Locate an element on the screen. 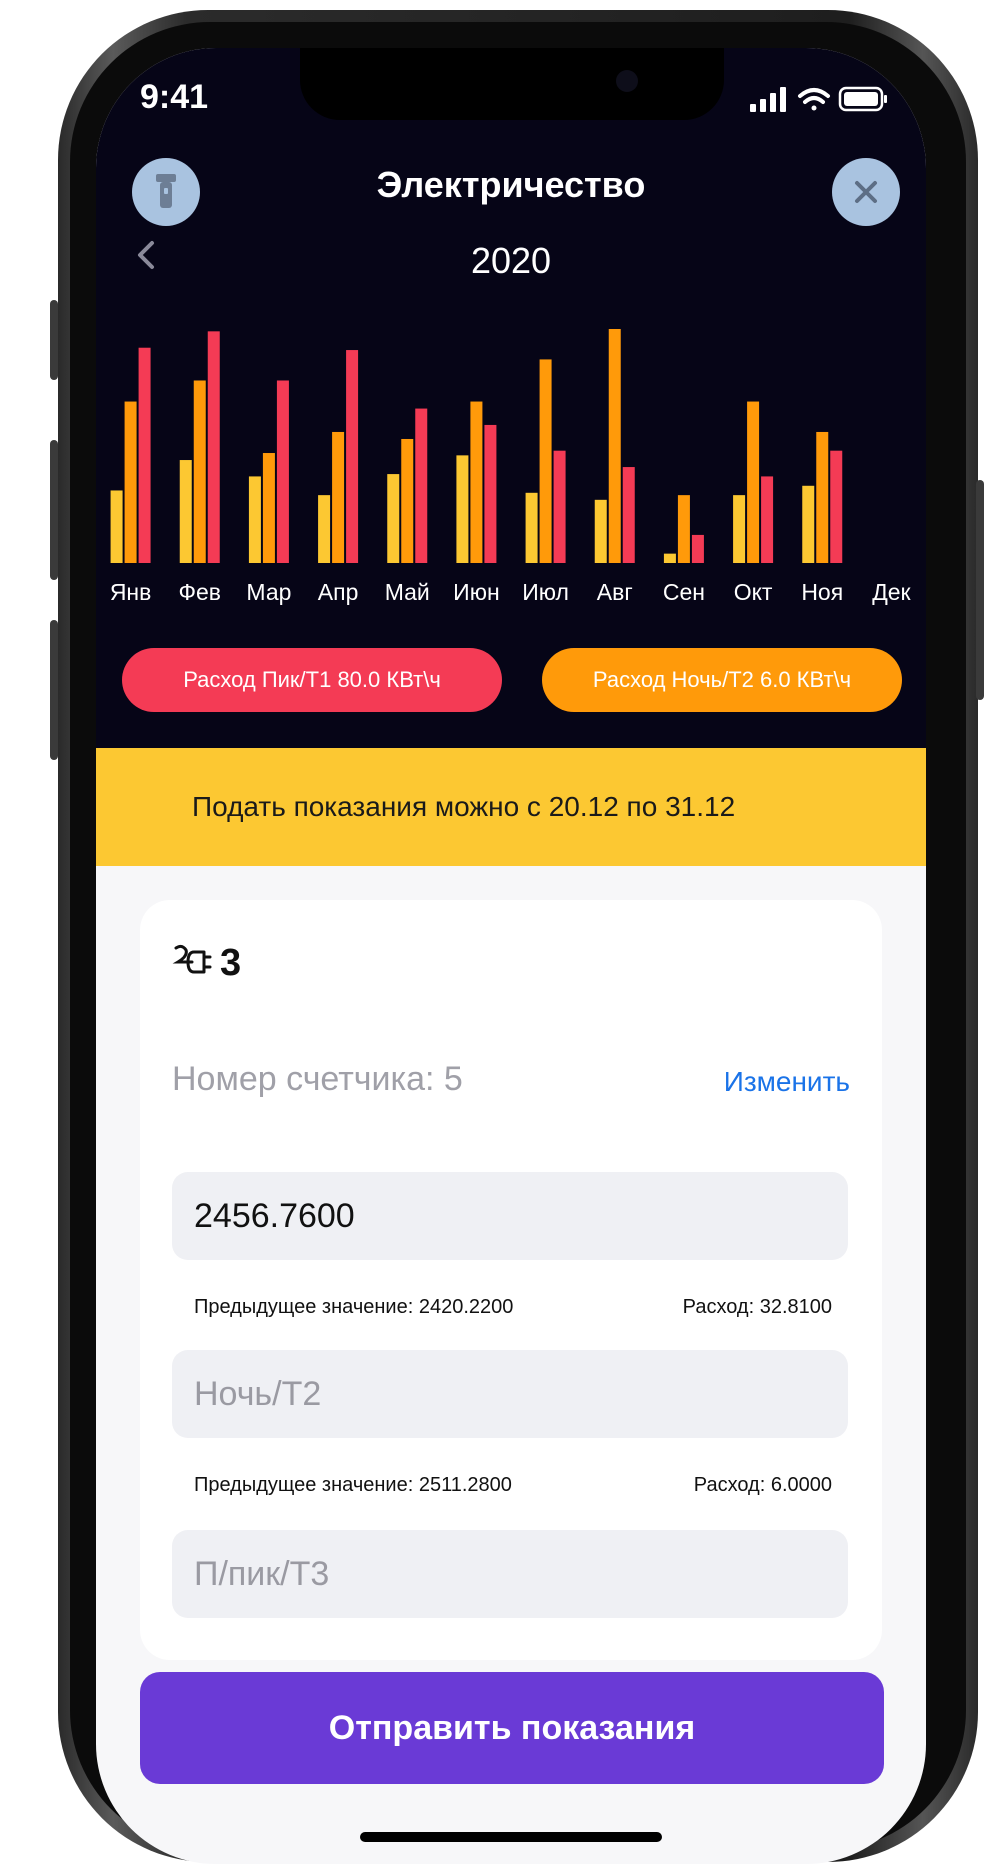  month-tick-label: Авг is located at coordinates (615, 592).